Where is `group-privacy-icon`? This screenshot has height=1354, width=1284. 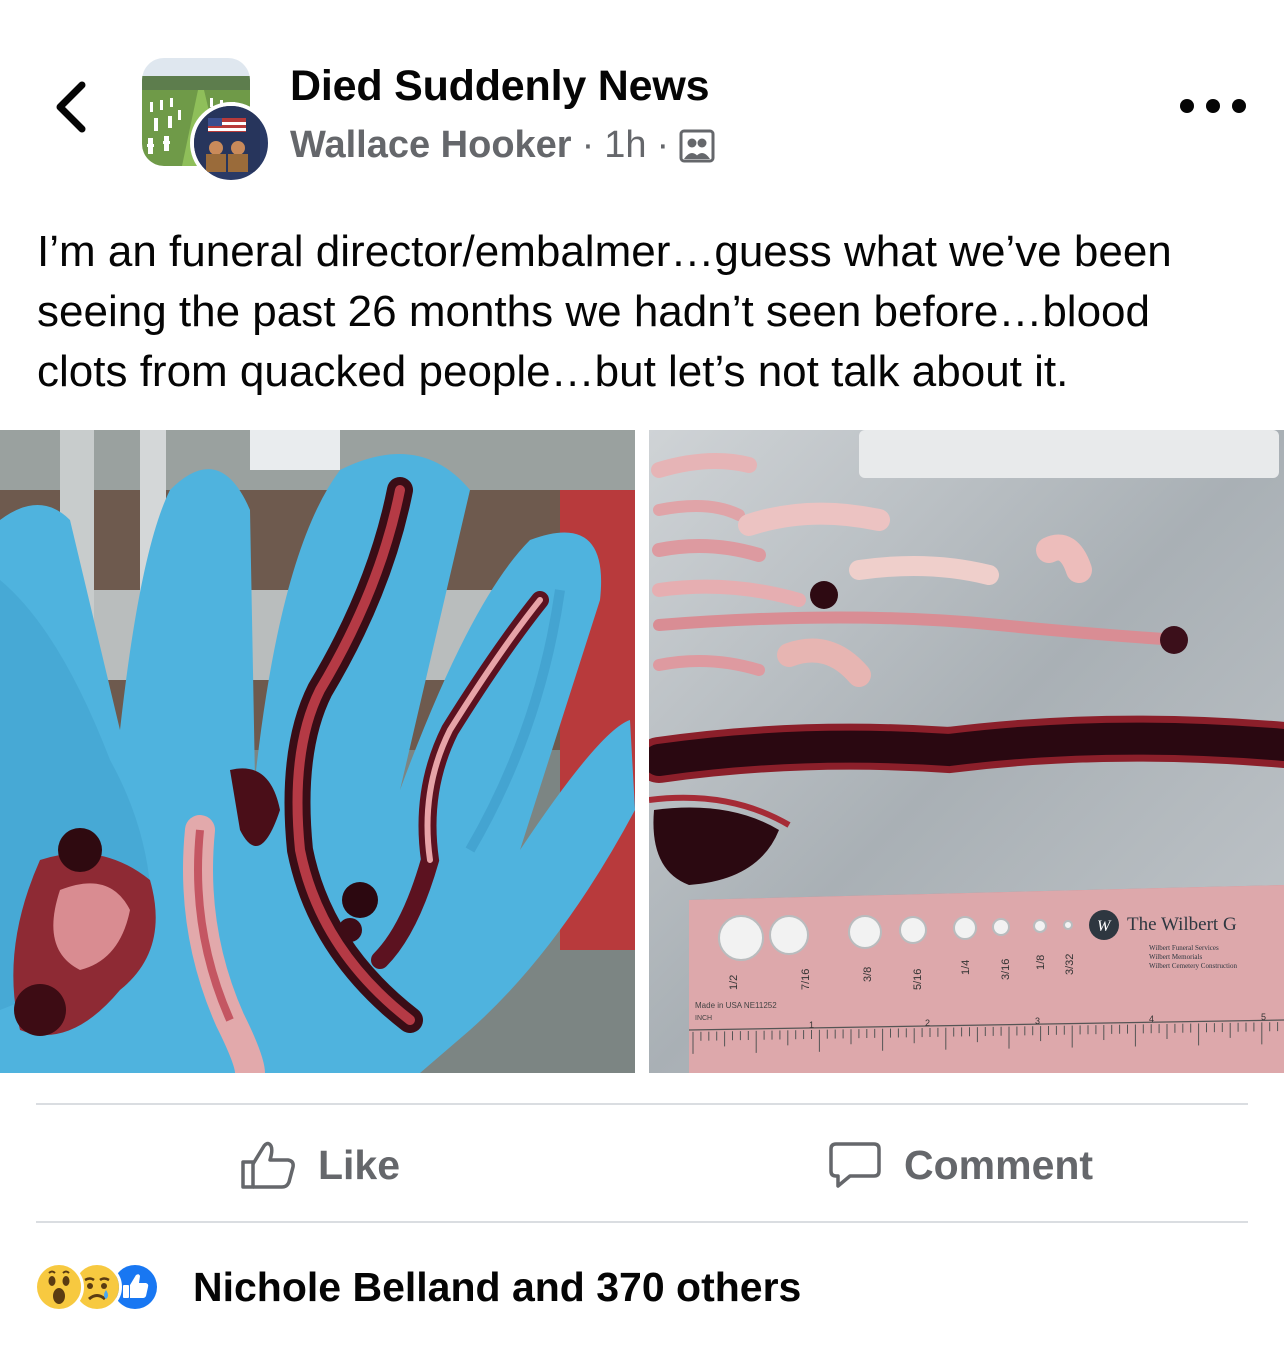
group-privacy-icon is located at coordinates (697, 145).